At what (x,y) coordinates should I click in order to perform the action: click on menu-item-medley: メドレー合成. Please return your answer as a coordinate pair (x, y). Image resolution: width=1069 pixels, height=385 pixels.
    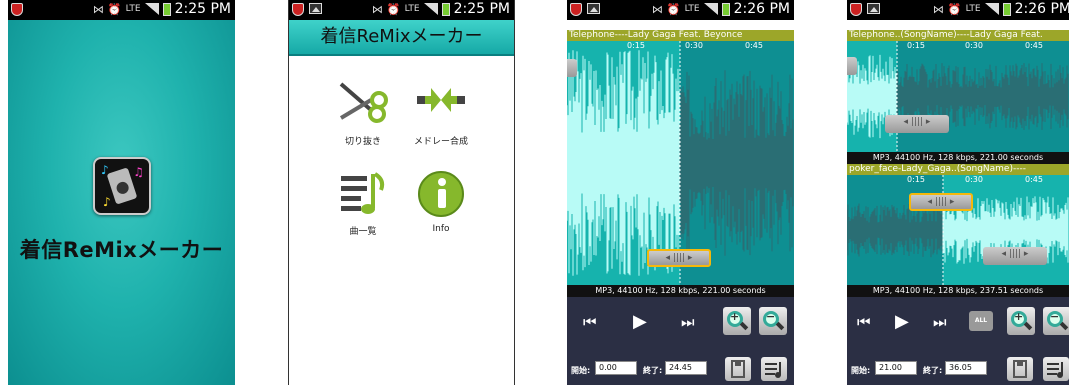
    Looking at the image, I should click on (441, 112).